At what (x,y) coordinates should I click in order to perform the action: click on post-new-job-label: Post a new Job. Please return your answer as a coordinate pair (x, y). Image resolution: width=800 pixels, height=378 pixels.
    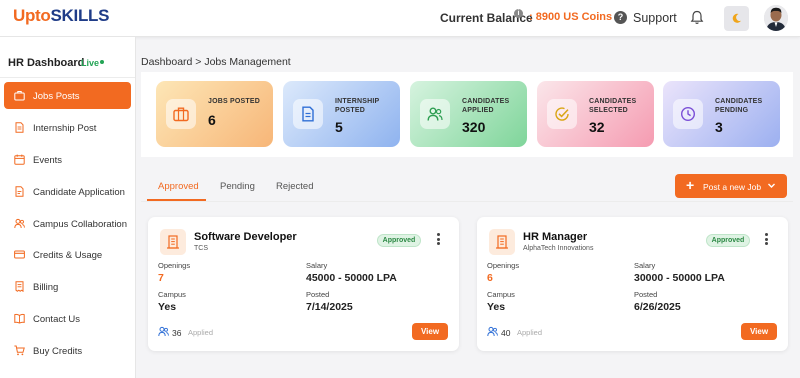
    Looking at the image, I should click on (732, 187).